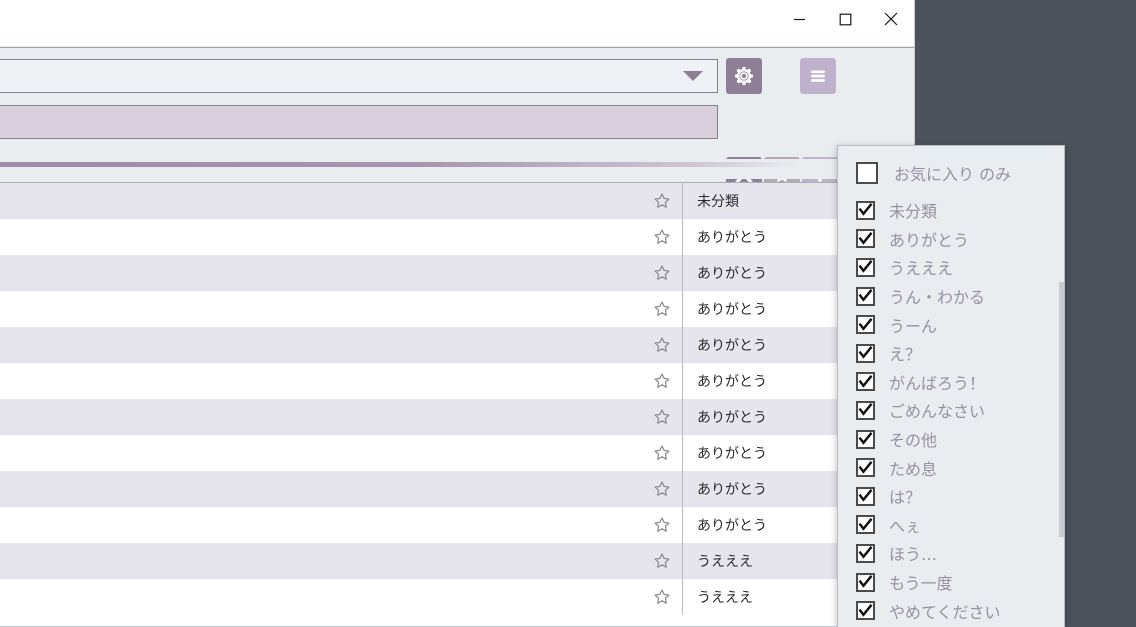 This screenshot has width=1136, height=627. What do you see at coordinates (951, 439) in the screenshot?
I see `filter-item: その他` at bounding box center [951, 439].